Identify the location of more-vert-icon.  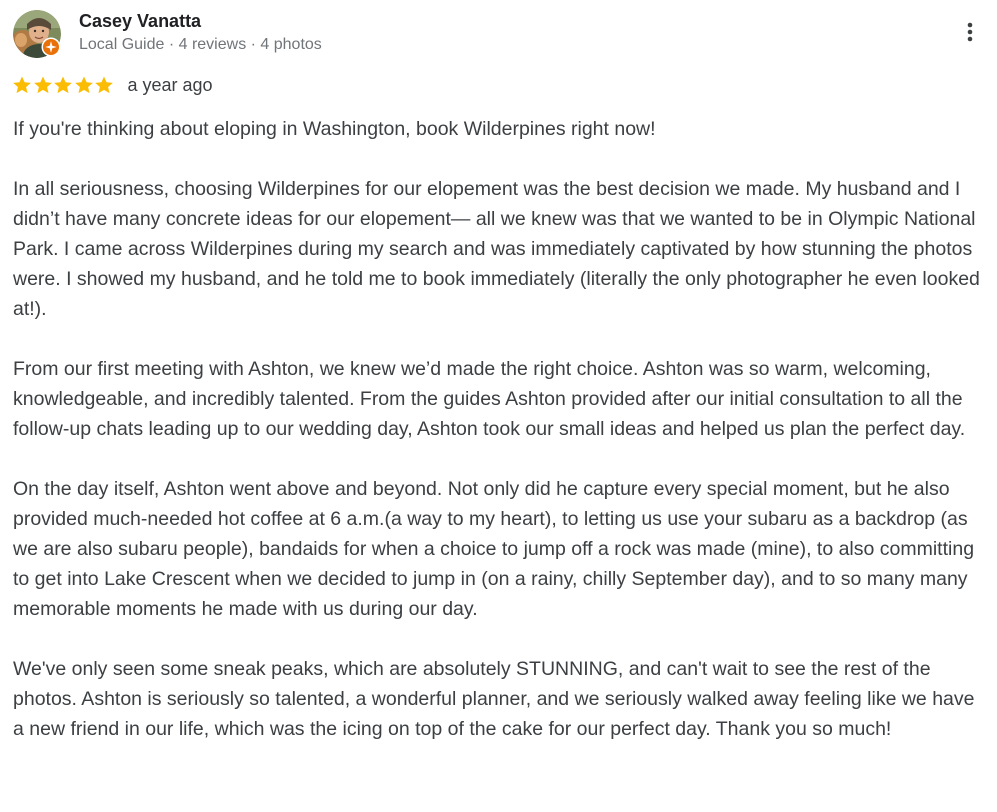
(970, 32).